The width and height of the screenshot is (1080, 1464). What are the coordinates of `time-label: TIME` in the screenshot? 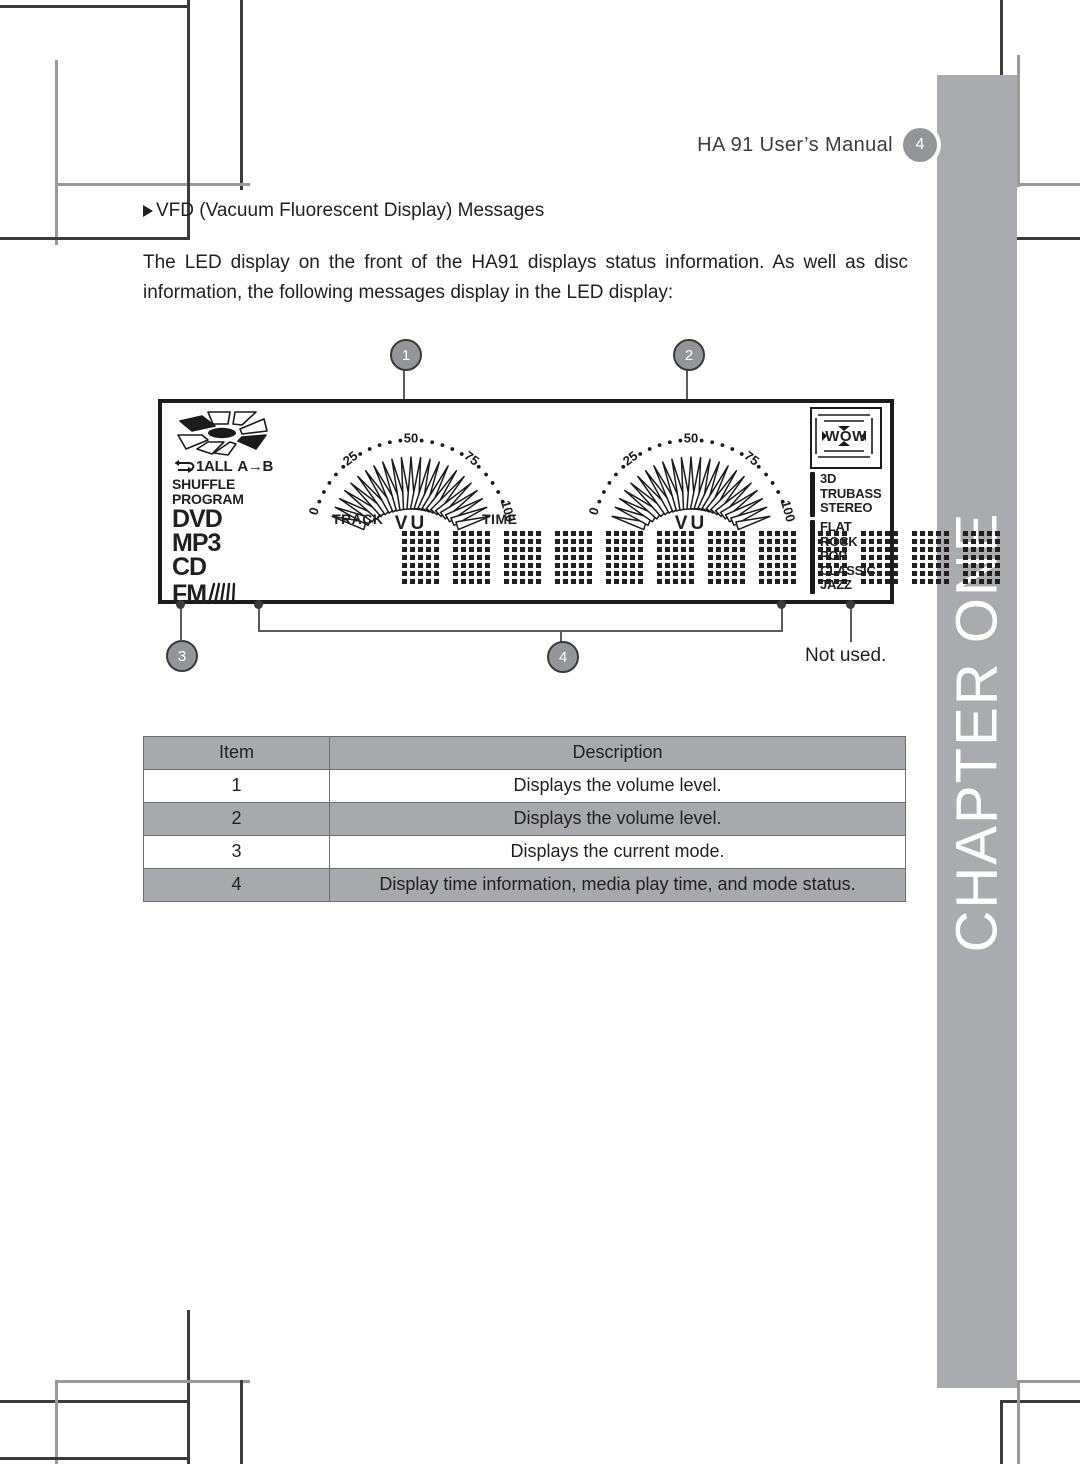 It's located at (500, 519).